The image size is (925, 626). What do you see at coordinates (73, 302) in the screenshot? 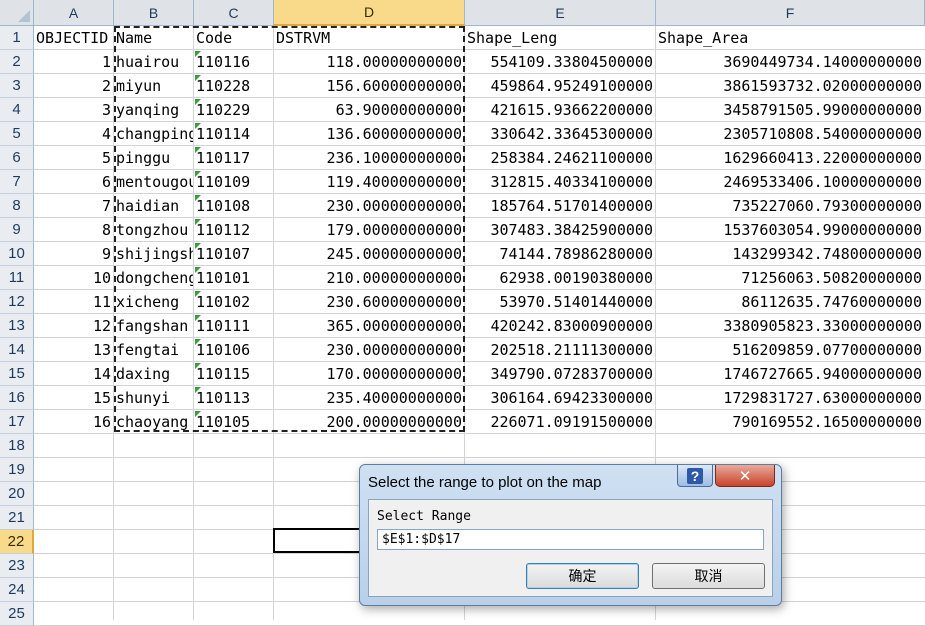
I see `cell-a12: 11` at bounding box center [73, 302].